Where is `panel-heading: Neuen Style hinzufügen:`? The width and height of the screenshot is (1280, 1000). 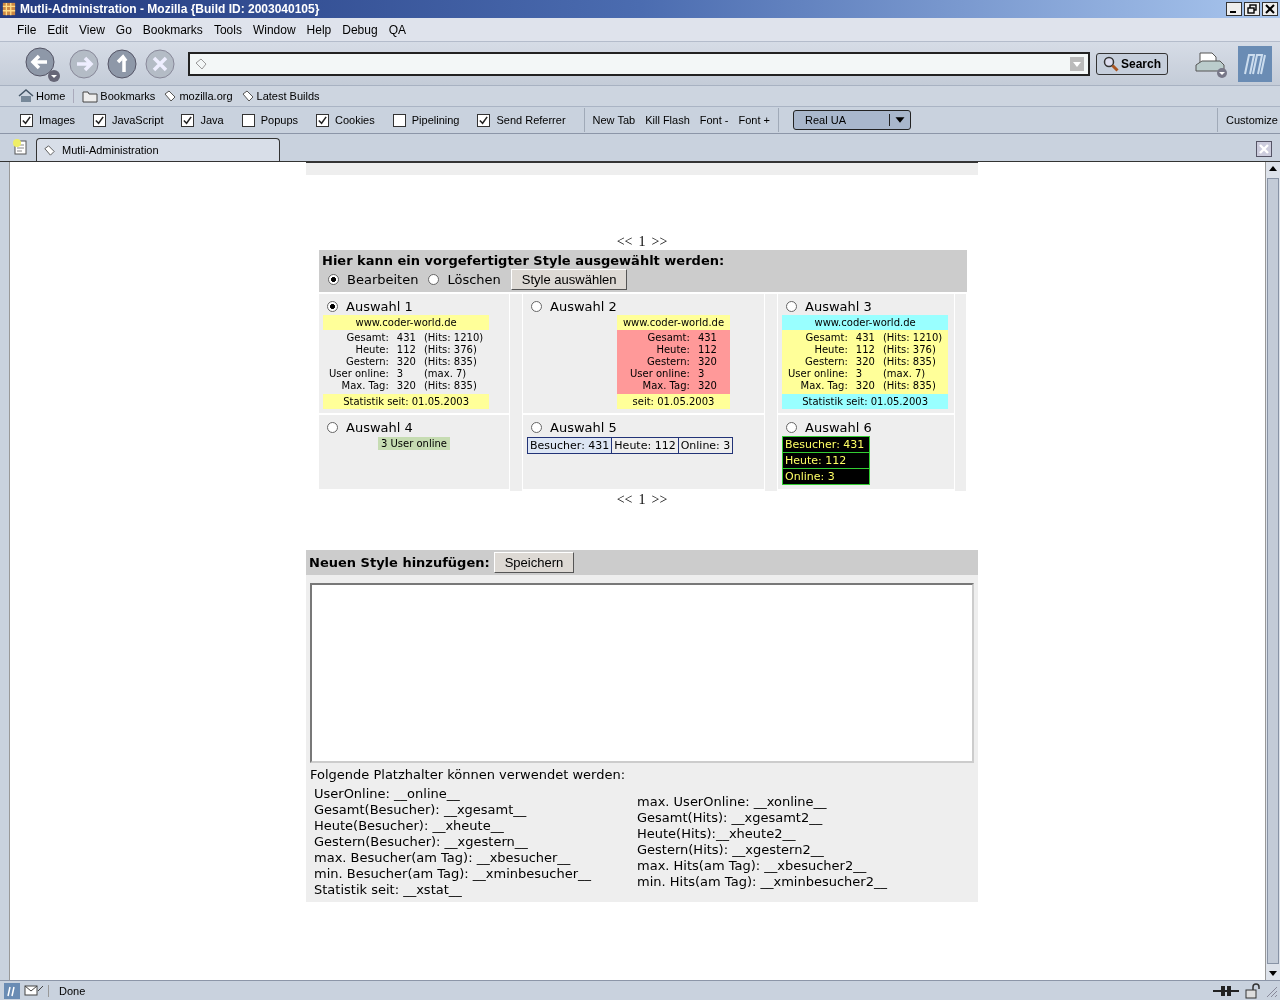
panel-heading: Neuen Style hinzufügen: is located at coordinates (399, 562).